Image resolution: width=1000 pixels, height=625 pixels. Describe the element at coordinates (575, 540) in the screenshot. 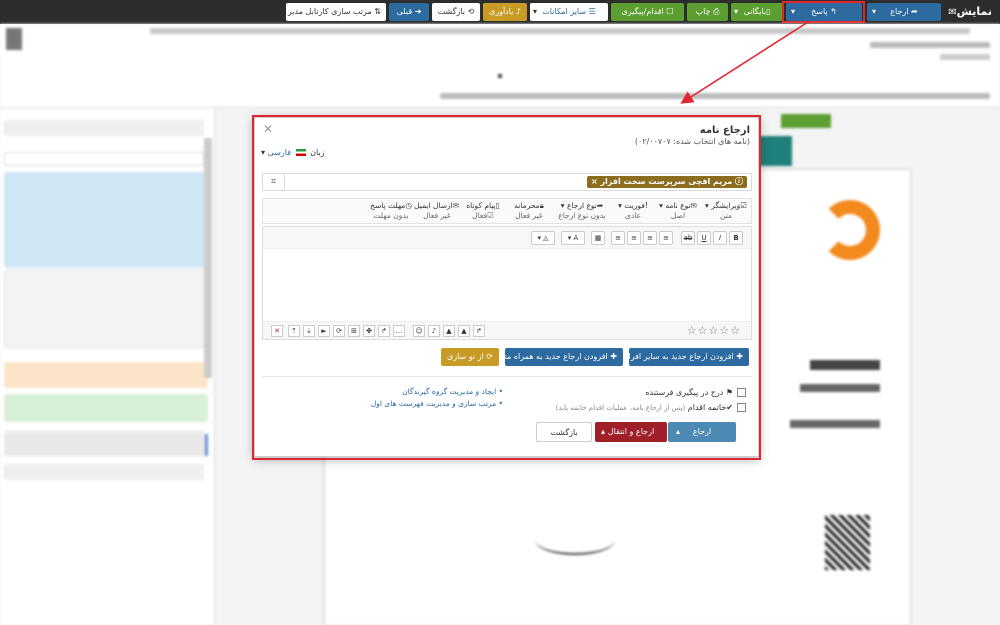

I see `signature` at that location.